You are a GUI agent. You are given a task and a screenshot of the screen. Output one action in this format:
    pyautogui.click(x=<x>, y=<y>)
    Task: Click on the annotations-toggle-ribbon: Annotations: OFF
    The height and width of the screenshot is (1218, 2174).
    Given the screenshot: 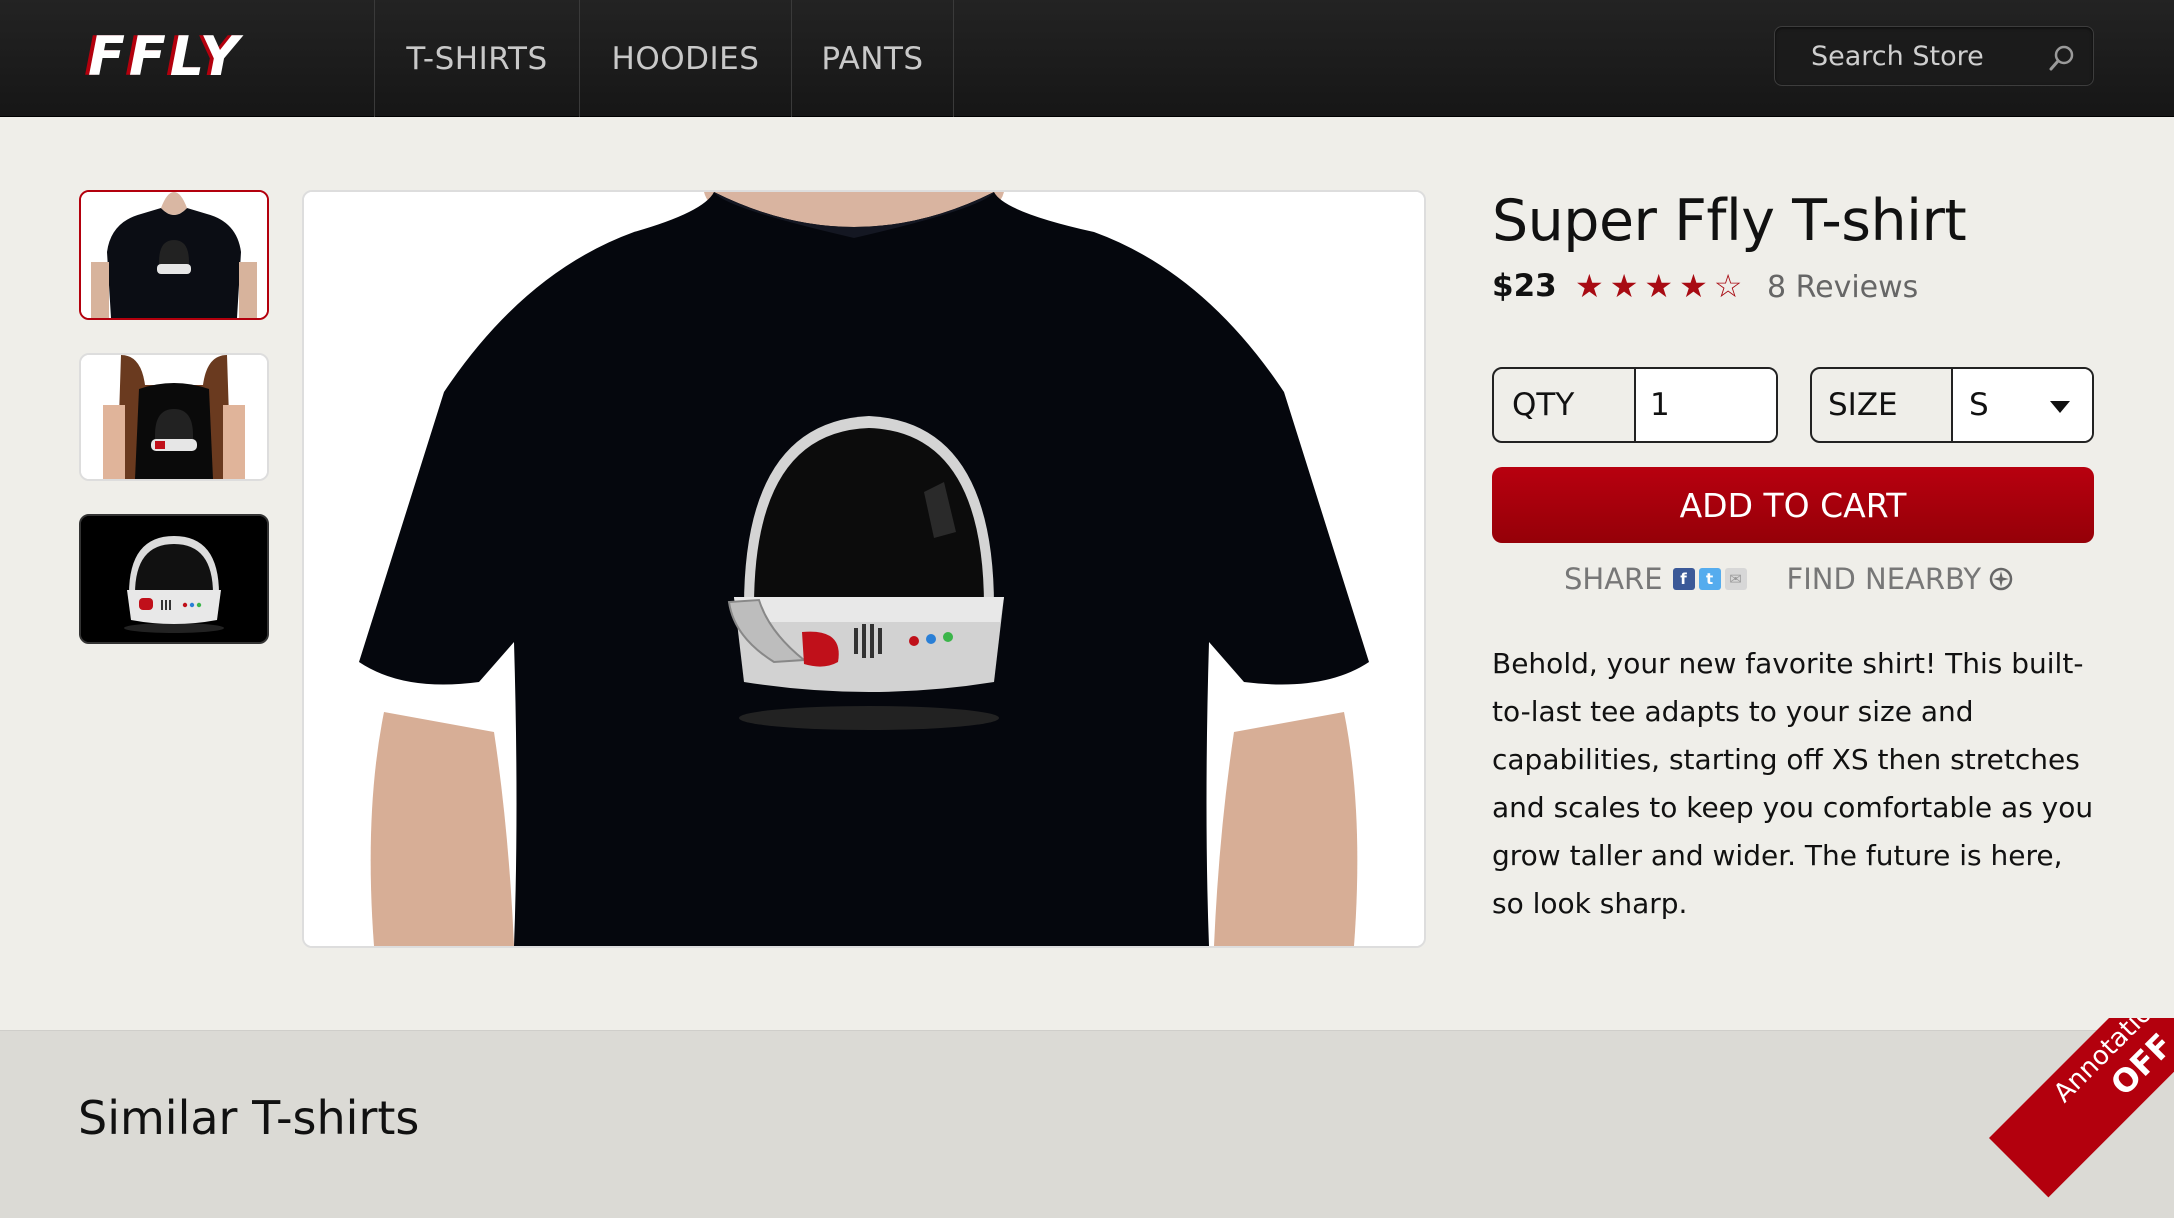 What is the action you would take?
    pyautogui.click(x=2081, y=1108)
    